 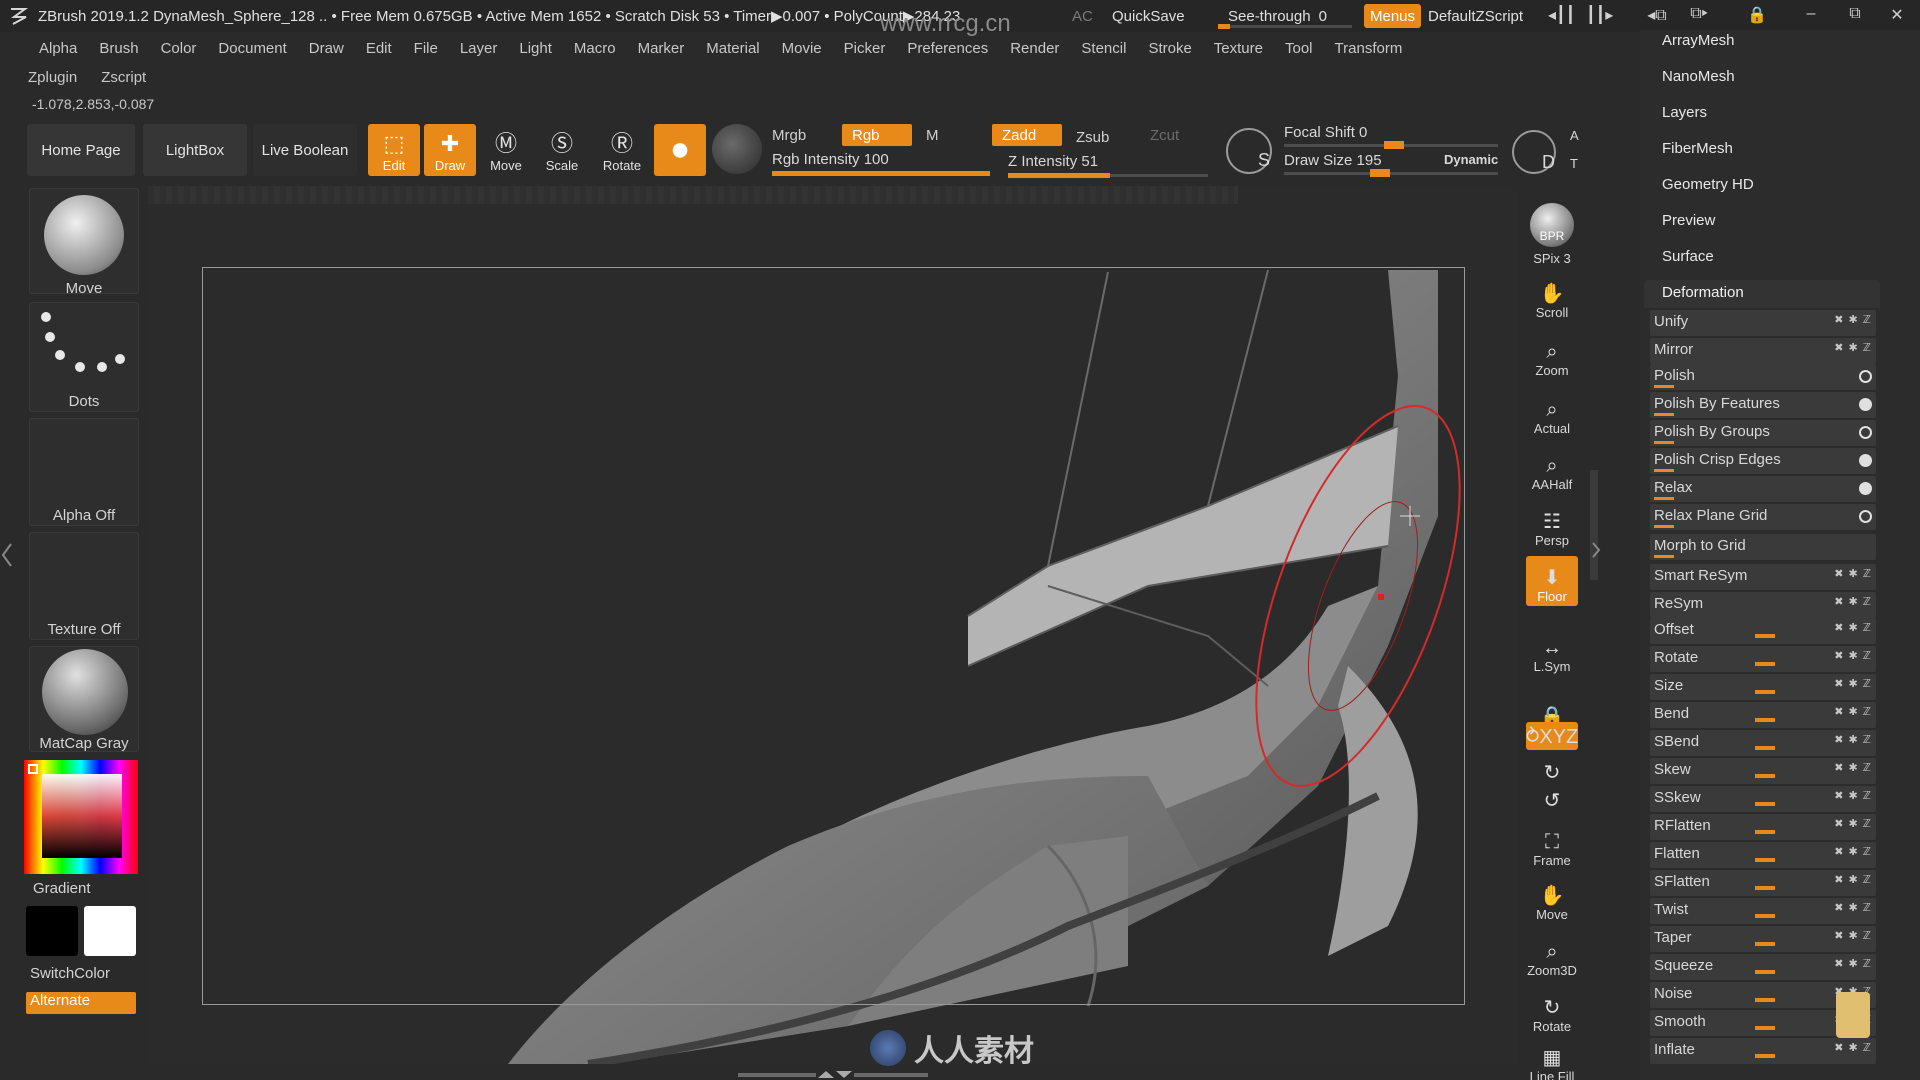 I want to click on secondary-color-swatch, so click(x=52, y=931).